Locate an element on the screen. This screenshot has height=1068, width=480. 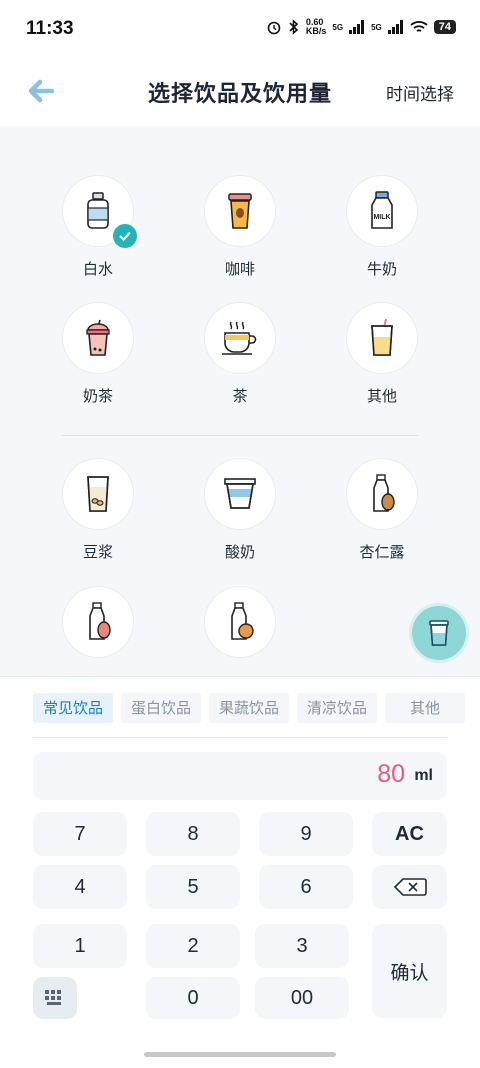
backspace-button is located at coordinates (409, 887).